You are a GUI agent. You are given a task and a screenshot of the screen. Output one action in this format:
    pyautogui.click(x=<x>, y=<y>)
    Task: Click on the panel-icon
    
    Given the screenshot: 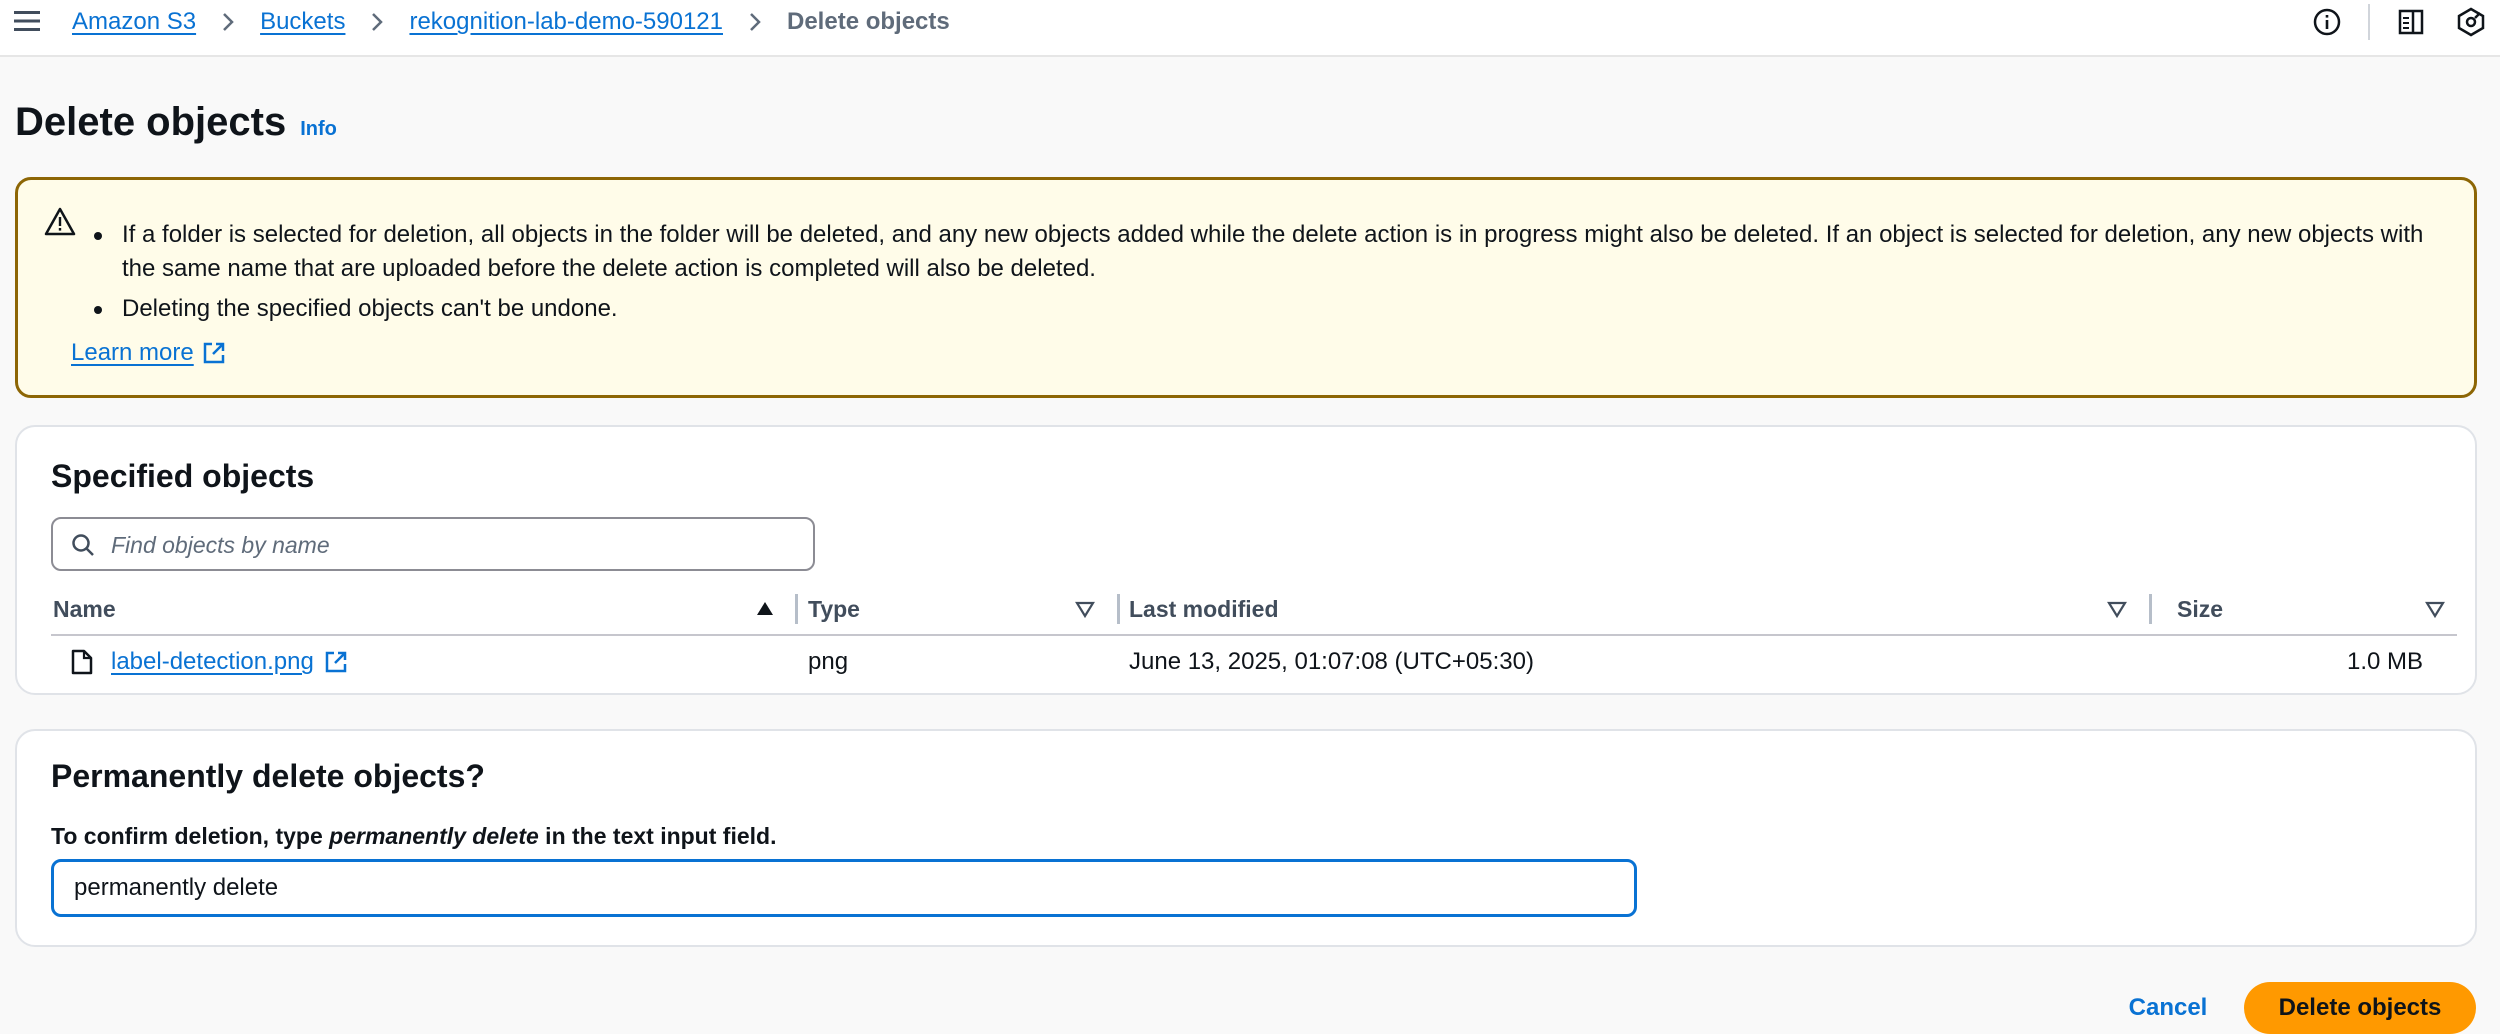 What is the action you would take?
    pyautogui.click(x=2411, y=22)
    